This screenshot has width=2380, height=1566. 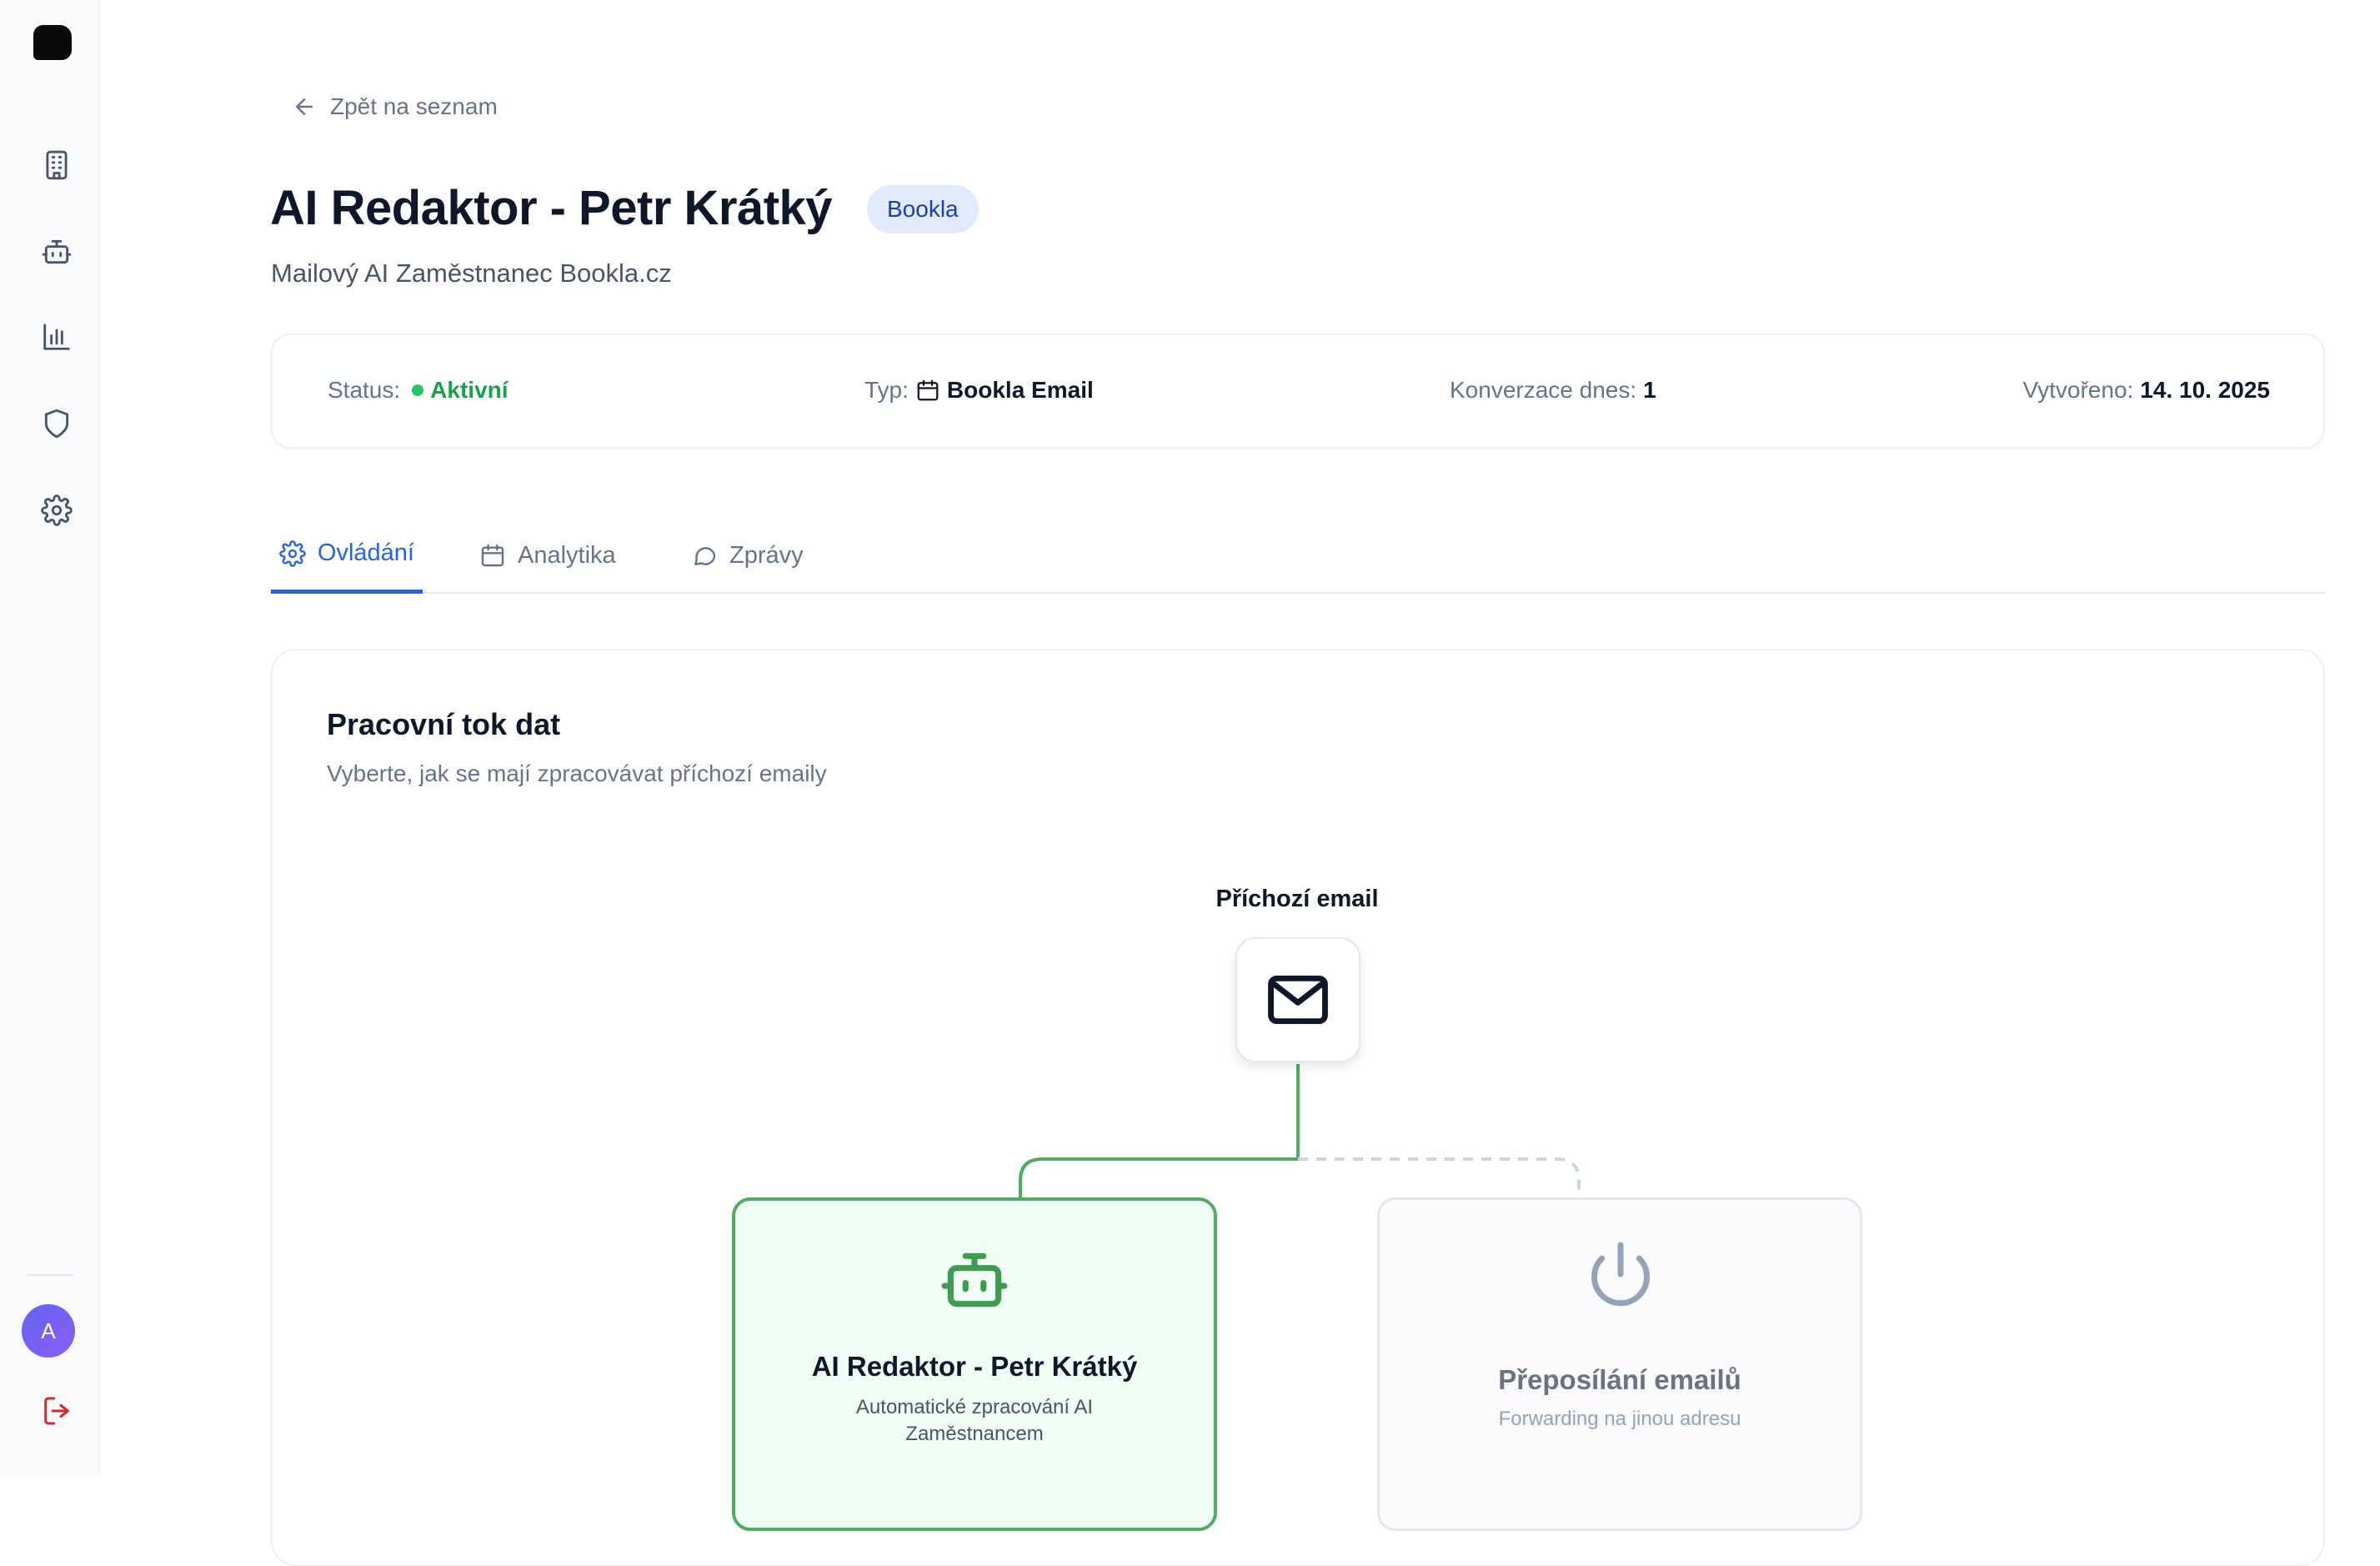 What do you see at coordinates (444, 724) in the screenshot?
I see `workflow-title: Pracovní tok dat` at bounding box center [444, 724].